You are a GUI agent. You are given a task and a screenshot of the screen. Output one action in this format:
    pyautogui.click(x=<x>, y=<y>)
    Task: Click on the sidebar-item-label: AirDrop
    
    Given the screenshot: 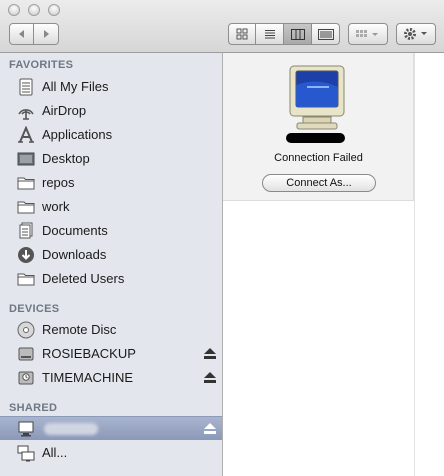 What is the action you would take?
    pyautogui.click(x=64, y=110)
    